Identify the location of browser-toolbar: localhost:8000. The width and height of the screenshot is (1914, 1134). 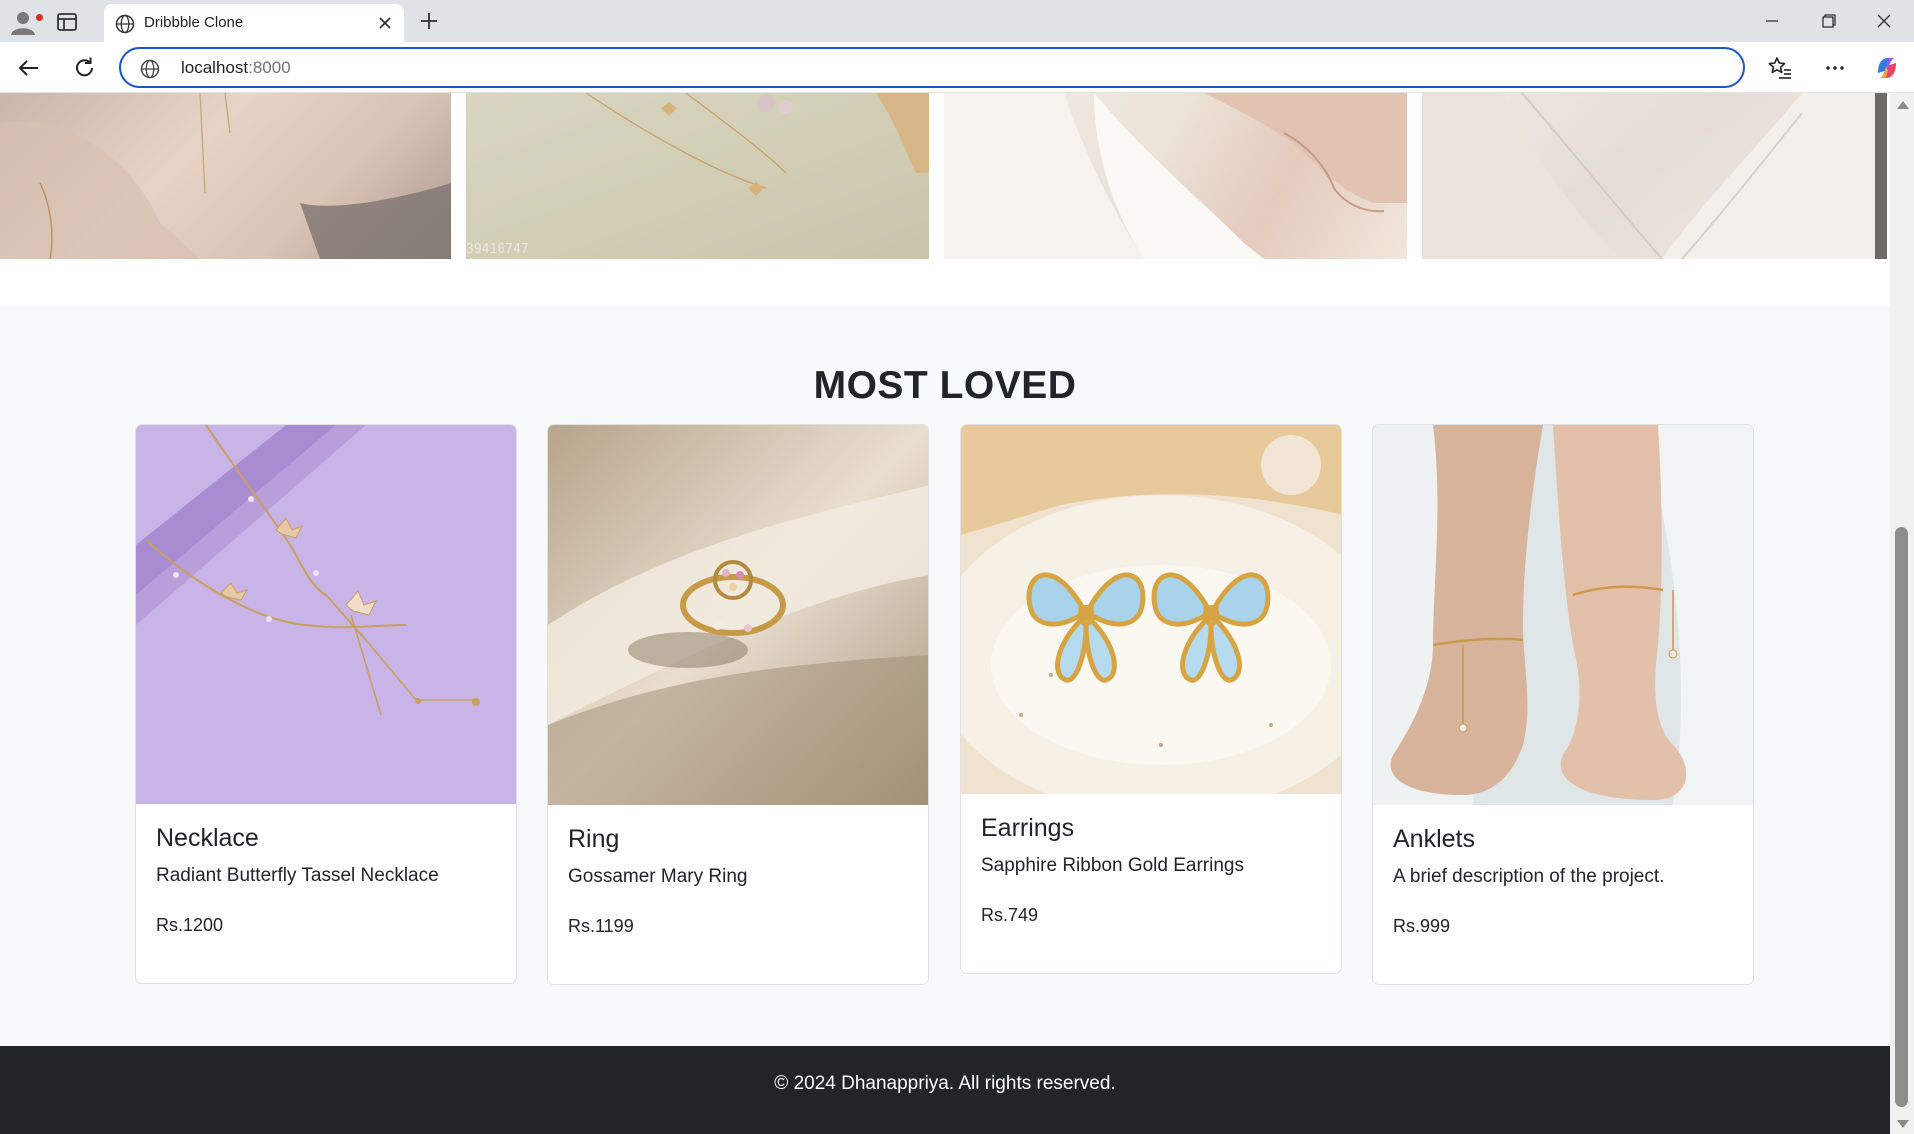
(957, 67).